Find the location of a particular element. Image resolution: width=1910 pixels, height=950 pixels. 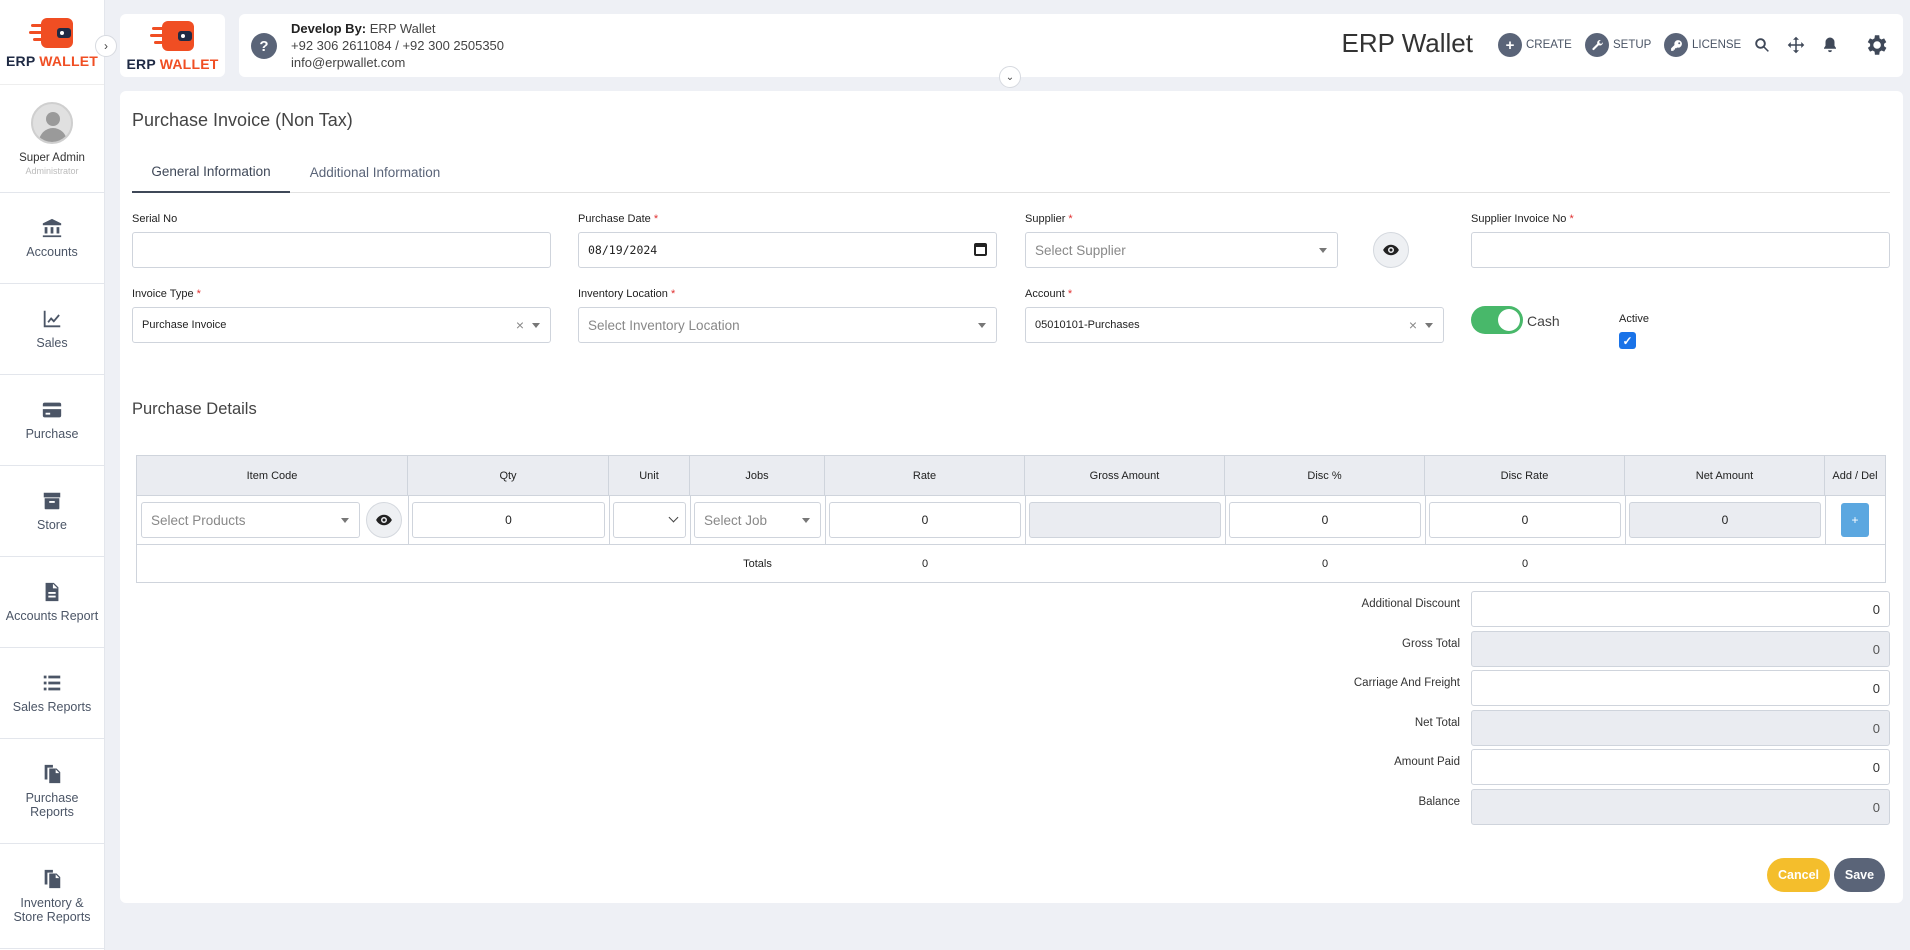

user-profile: Super Admin Administrator is located at coordinates (52, 139).